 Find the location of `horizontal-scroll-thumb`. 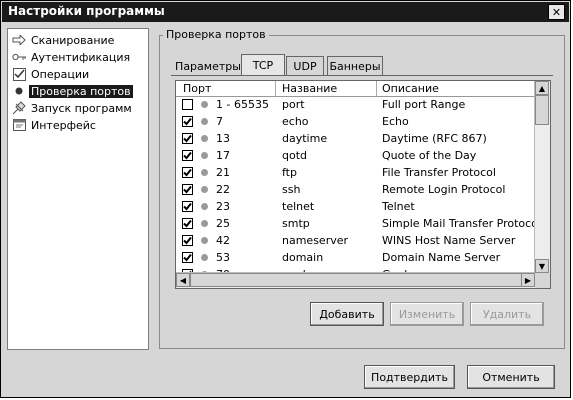

horizontal-scroll-thumb is located at coordinates (356, 280).